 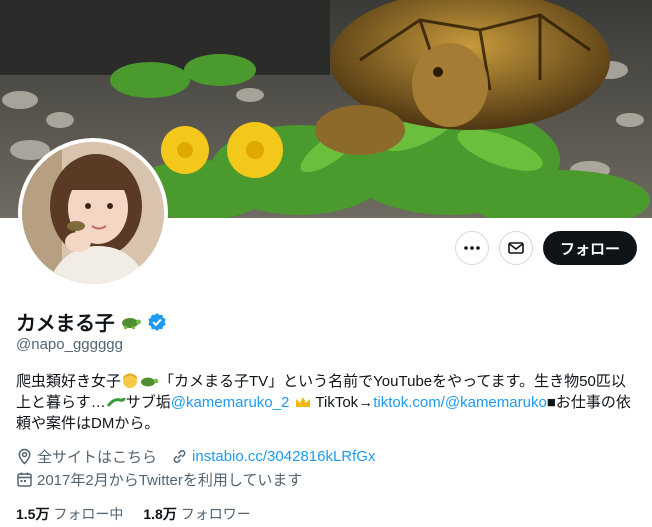 I want to click on followers-stat: 1.8万 フォロワー, so click(x=196, y=514).